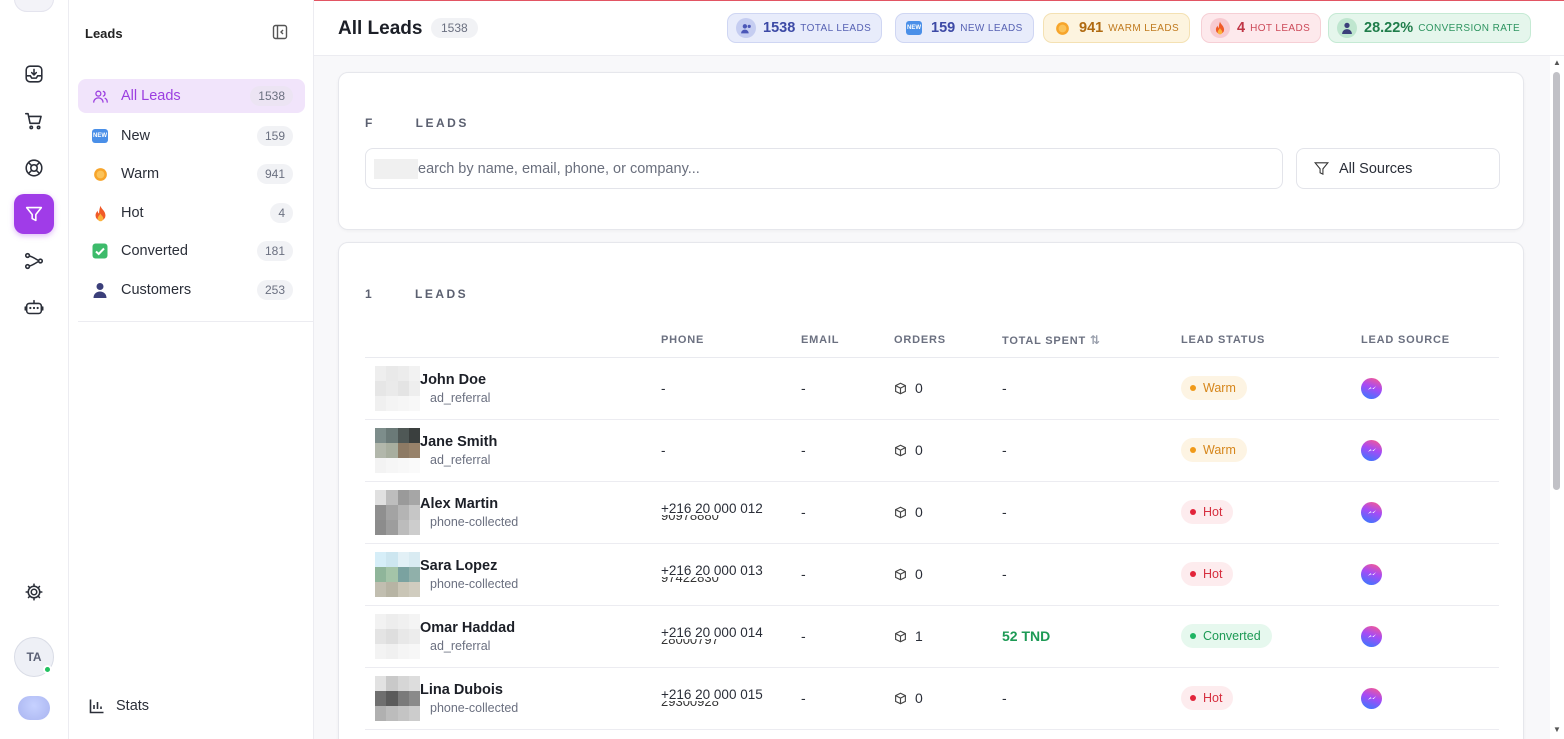 This screenshot has height=739, width=1564. What do you see at coordinates (1557, 729) in the screenshot?
I see `scroll-down-arrow: ▼` at bounding box center [1557, 729].